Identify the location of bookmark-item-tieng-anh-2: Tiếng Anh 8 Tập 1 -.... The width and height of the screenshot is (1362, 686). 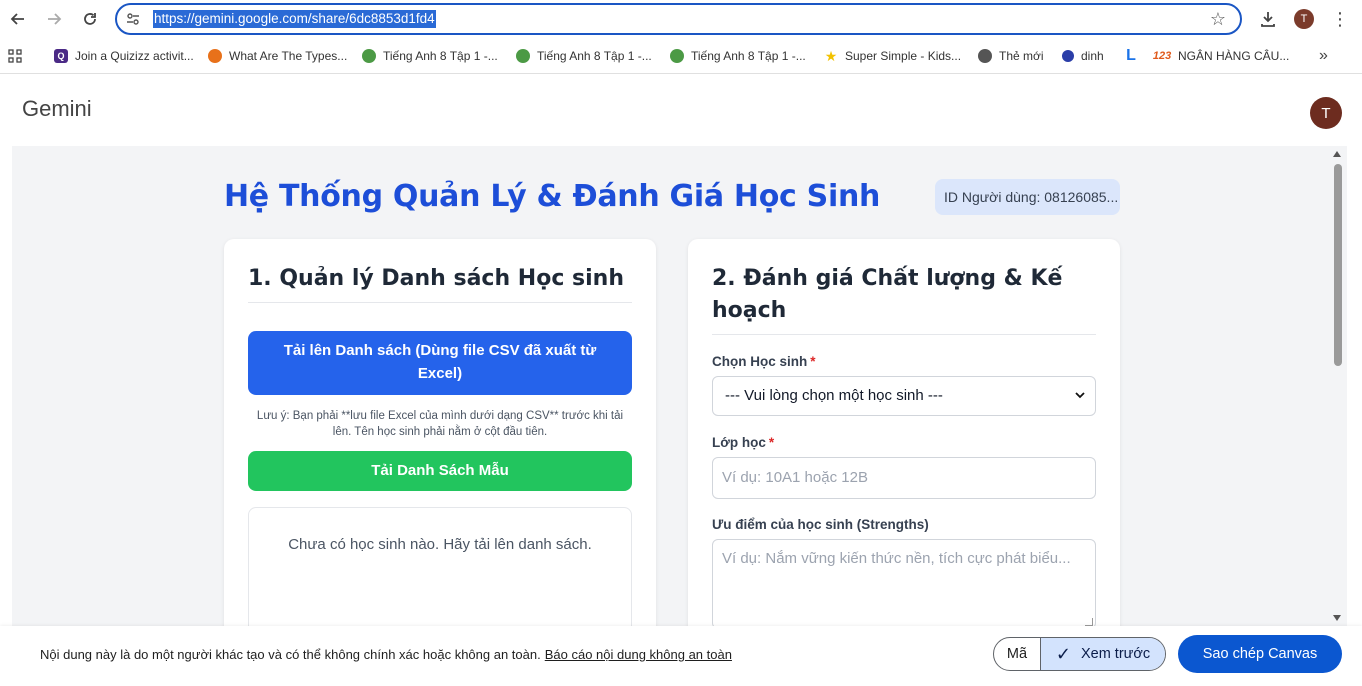
(584, 56).